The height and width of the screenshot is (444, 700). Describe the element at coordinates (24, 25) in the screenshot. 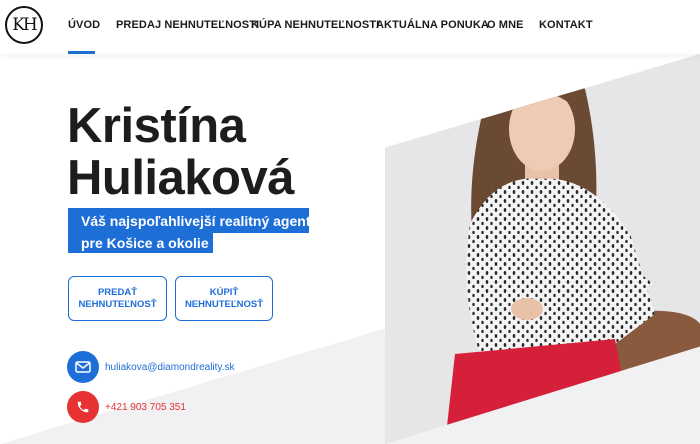

I see `kh-logo: KH` at that location.